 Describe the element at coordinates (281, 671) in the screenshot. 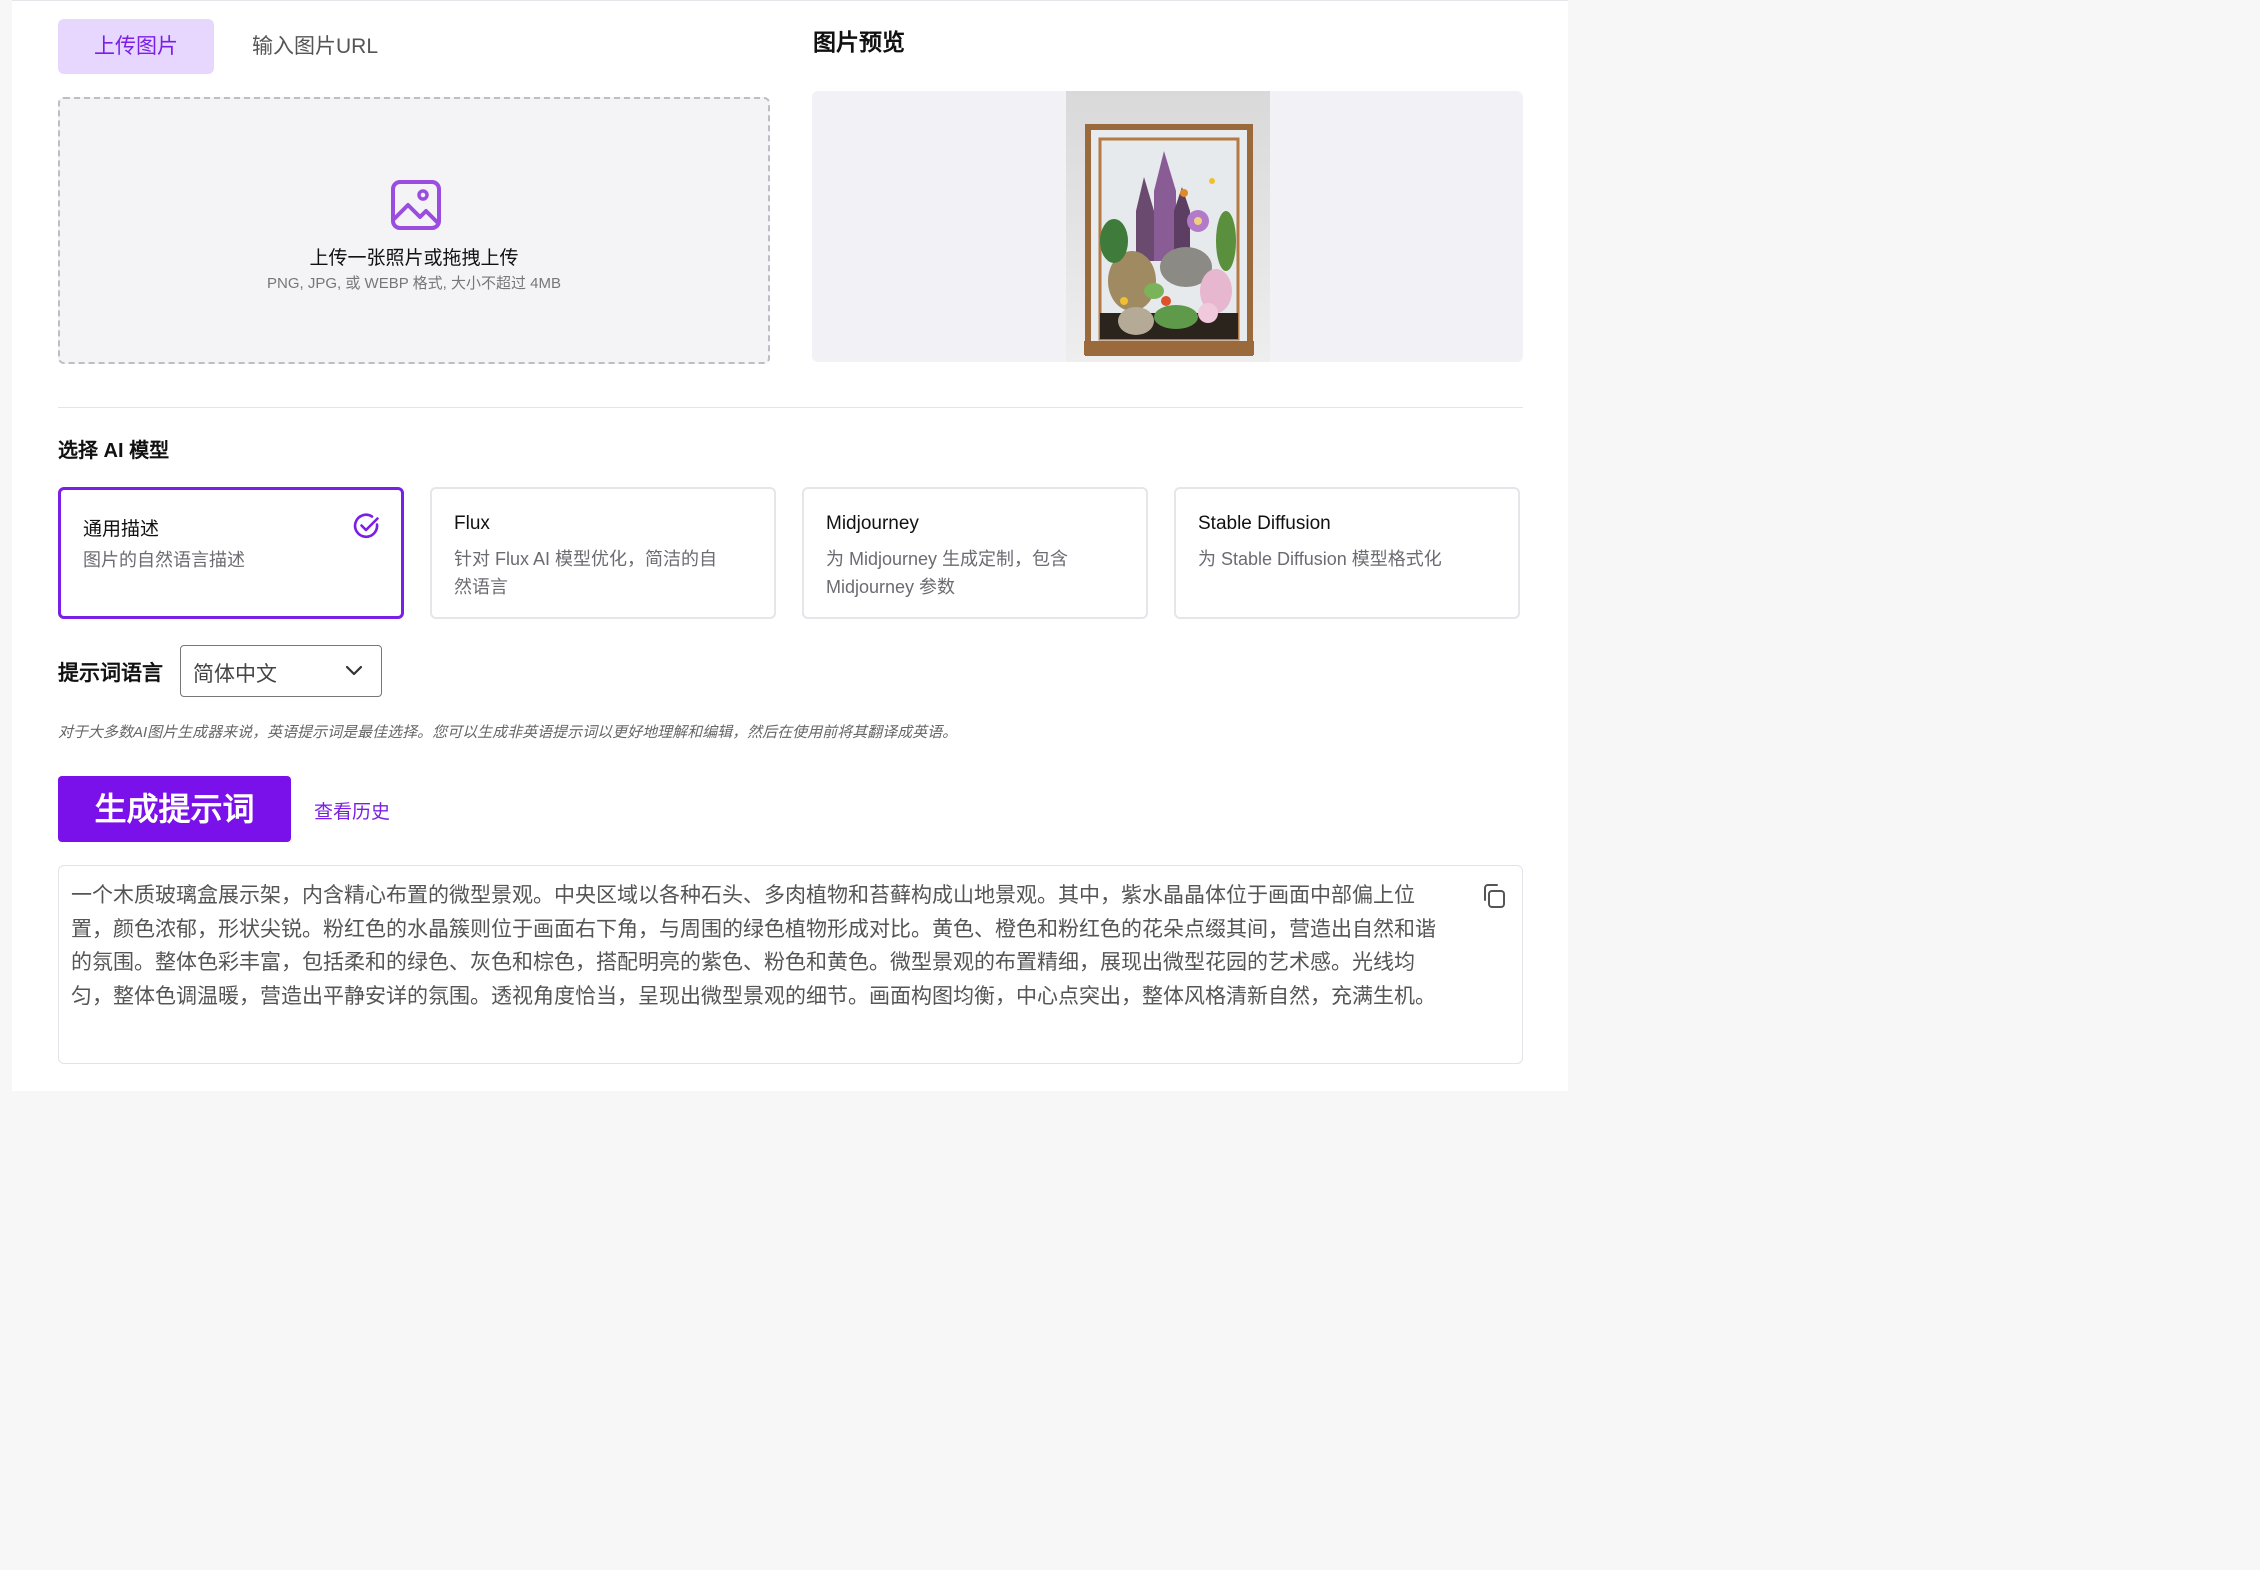

I see `prompt-language-select: 简体中文` at that location.